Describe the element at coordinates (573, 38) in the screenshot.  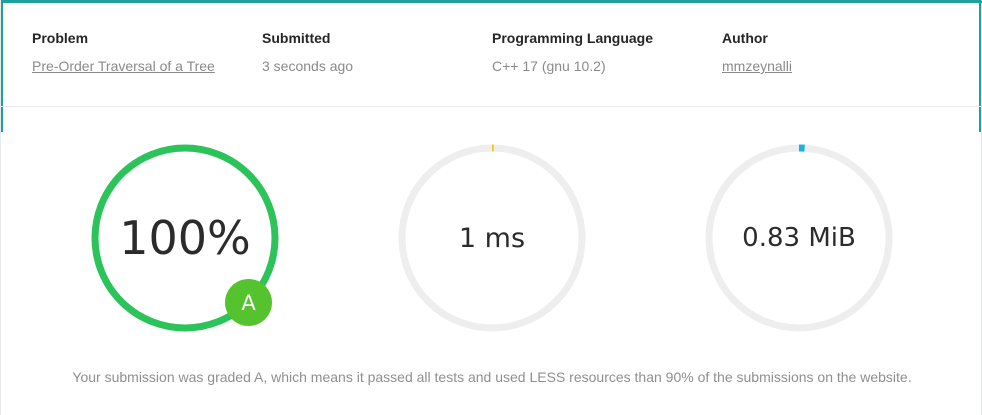
I see `language-label: Programming Language` at that location.